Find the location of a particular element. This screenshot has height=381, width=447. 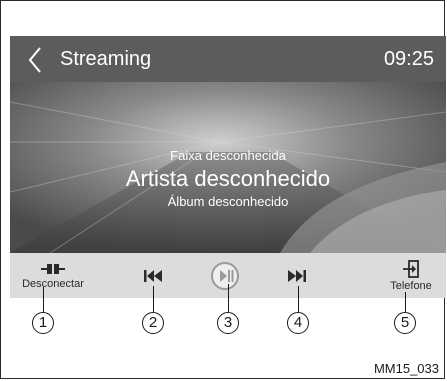

phone-button: Telefone is located at coordinates (411, 275).